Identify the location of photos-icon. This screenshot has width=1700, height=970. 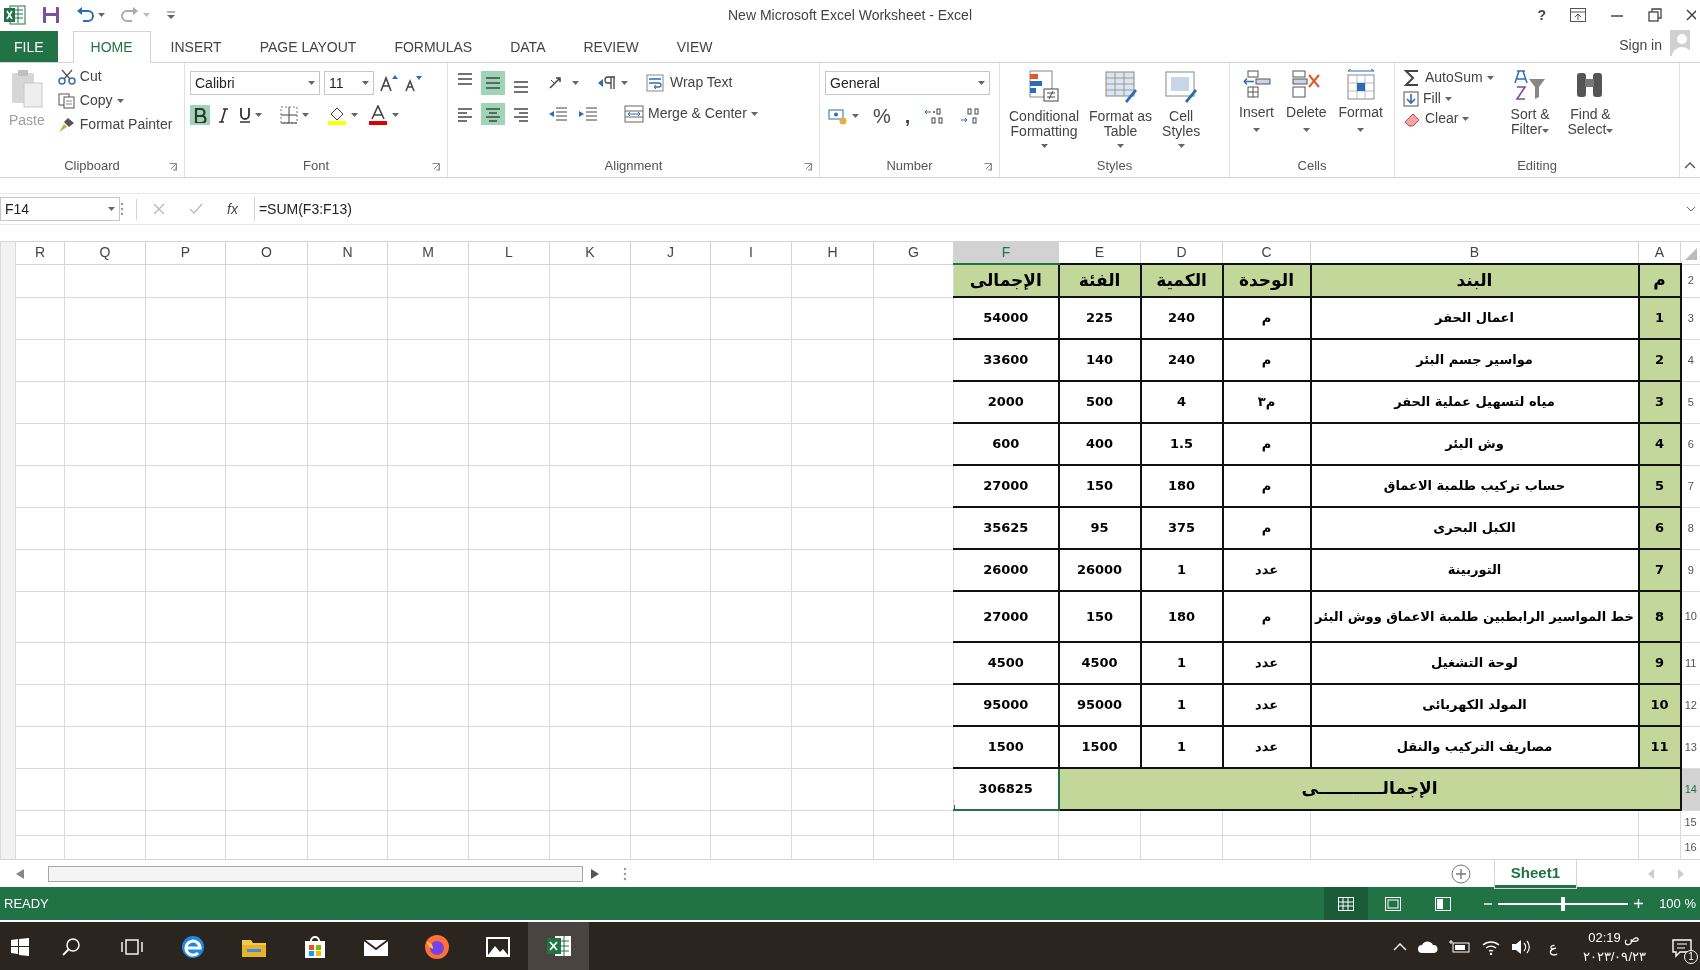
(497, 947).